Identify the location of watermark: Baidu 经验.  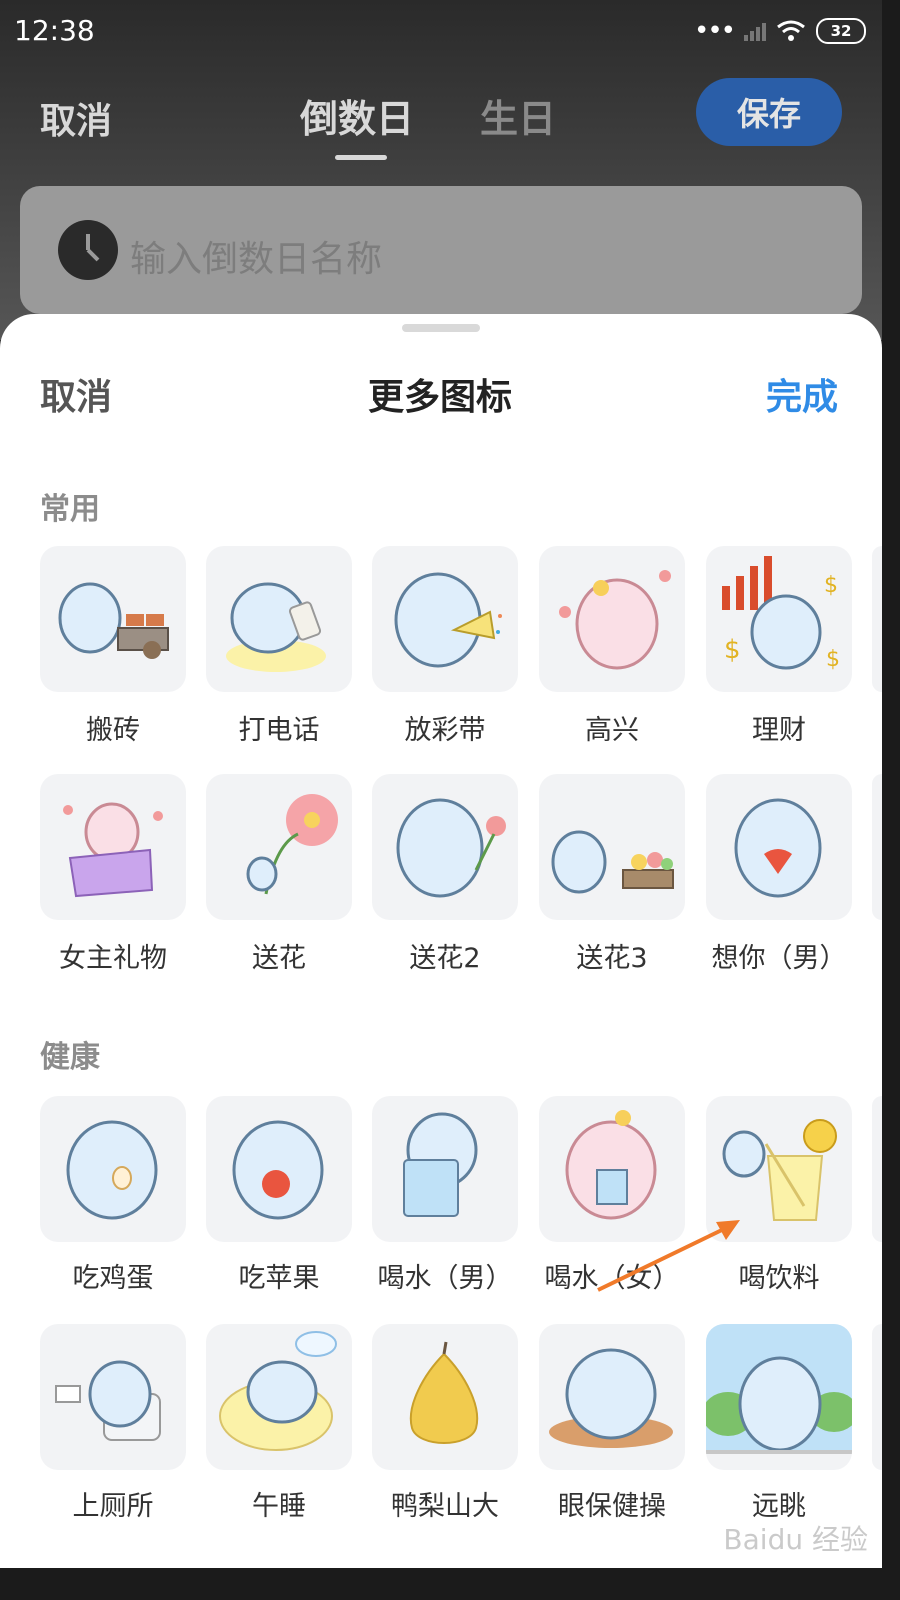
(795, 1539).